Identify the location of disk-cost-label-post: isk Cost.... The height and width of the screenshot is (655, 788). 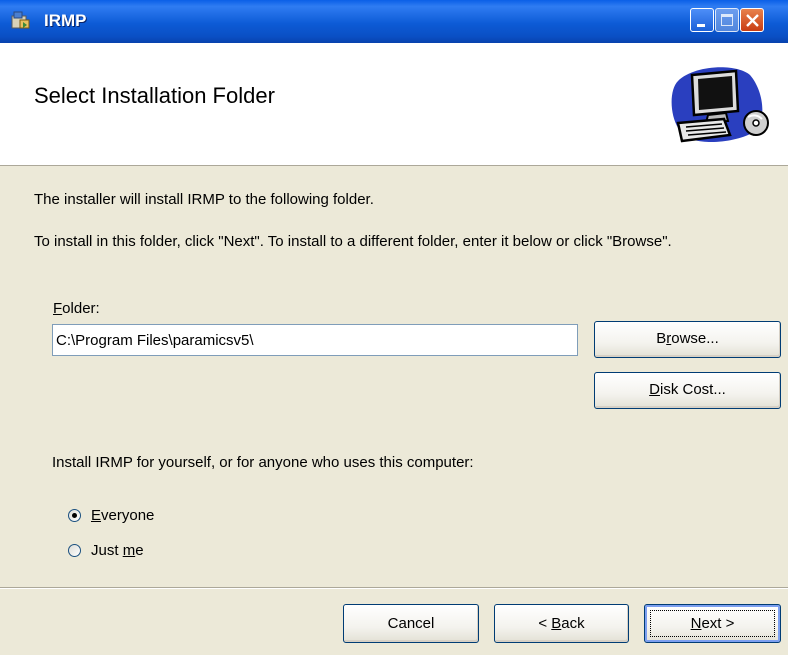
(692, 389).